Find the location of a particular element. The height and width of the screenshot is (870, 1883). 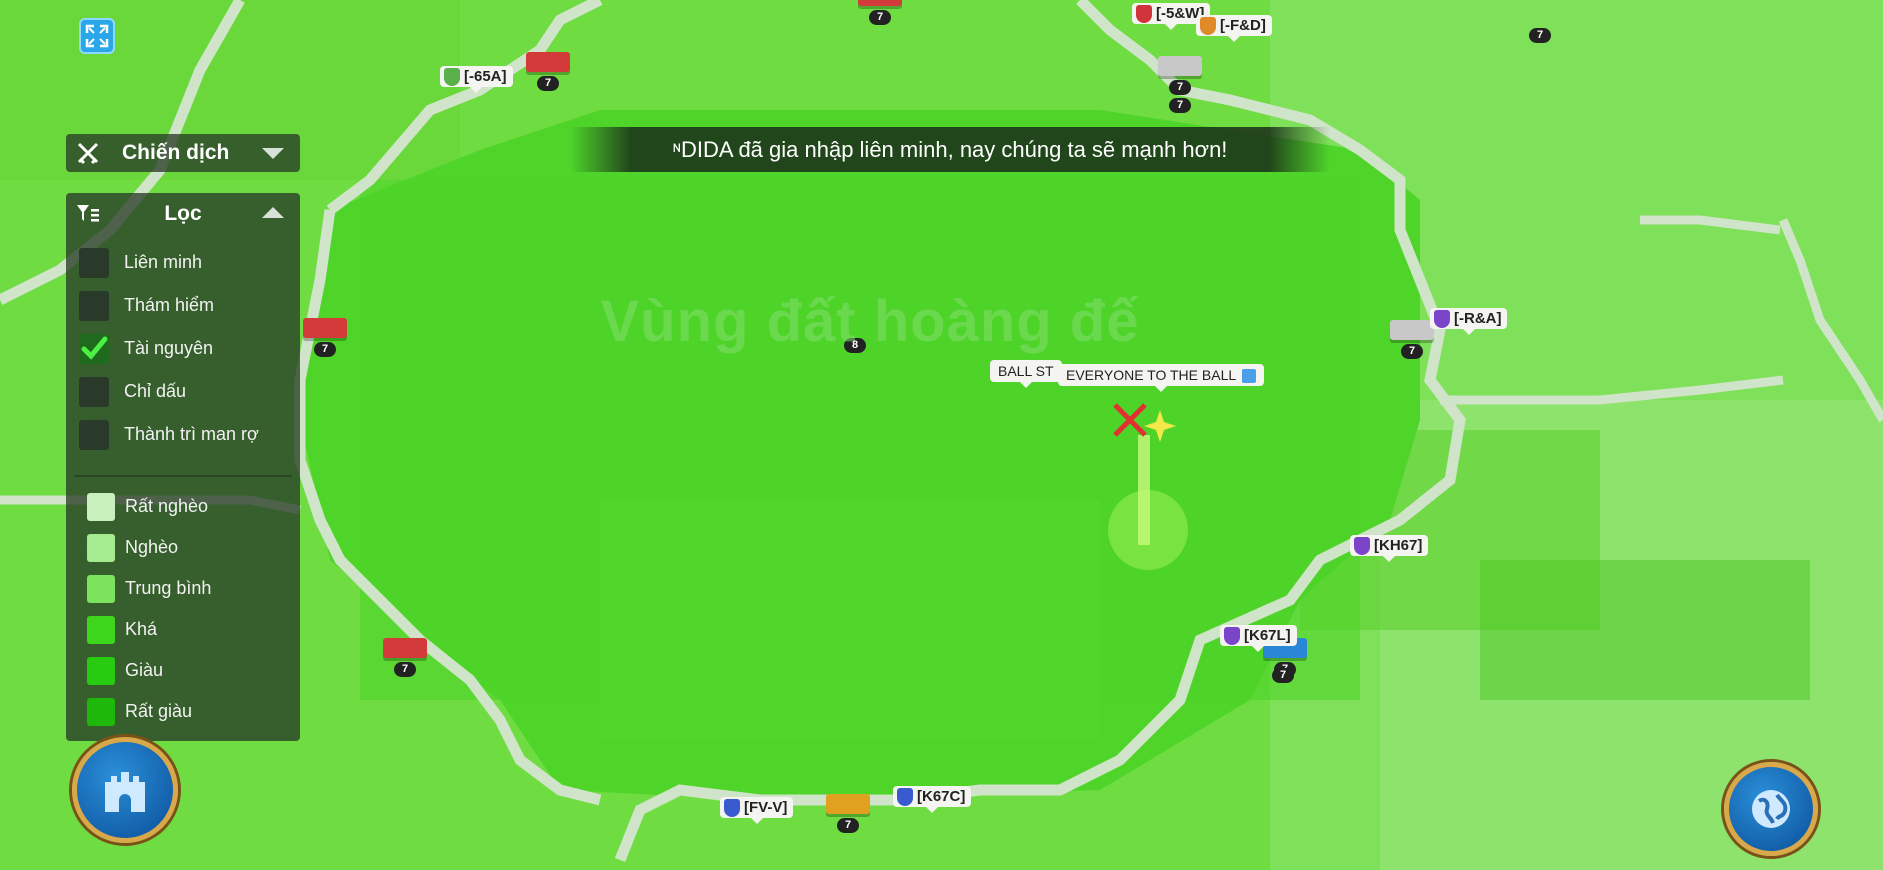

tag-label: [-65A] is located at coordinates (485, 76).